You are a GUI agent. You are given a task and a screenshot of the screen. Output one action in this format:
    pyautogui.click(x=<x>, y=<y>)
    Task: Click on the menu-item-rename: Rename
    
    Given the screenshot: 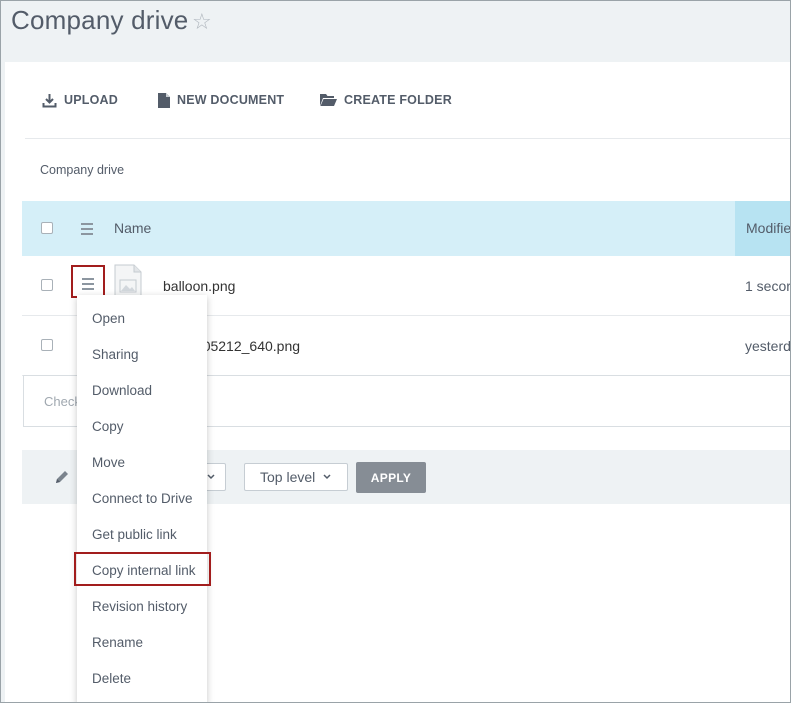 What is the action you would take?
    pyautogui.click(x=117, y=642)
    